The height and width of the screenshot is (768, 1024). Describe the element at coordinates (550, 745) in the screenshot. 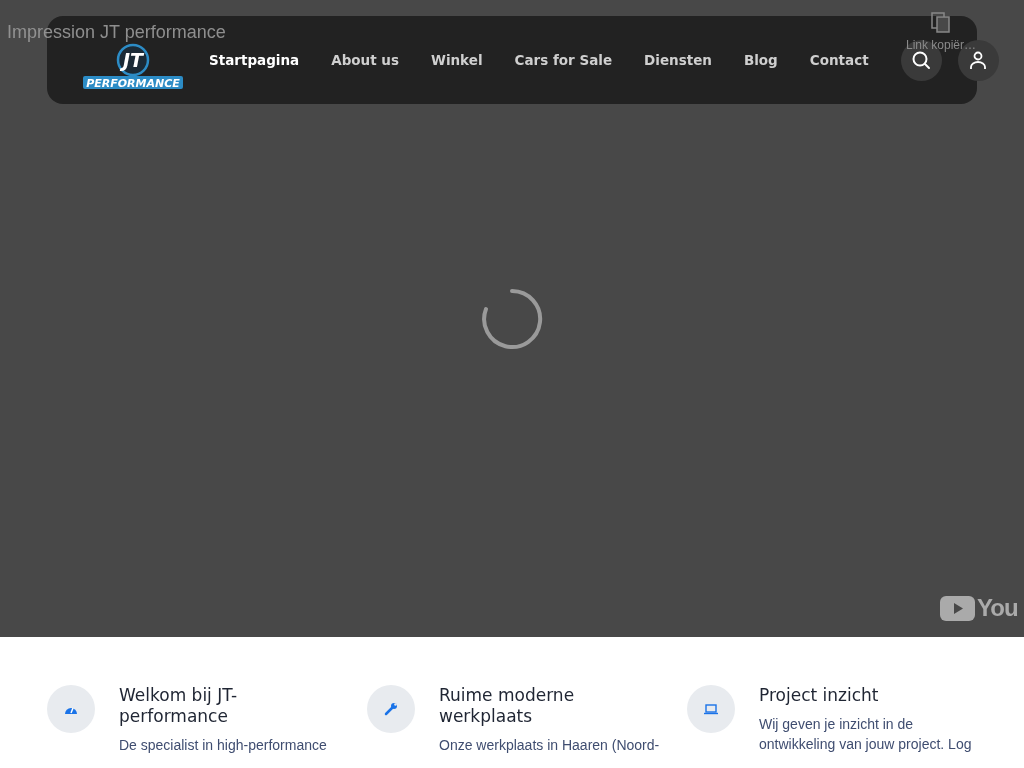

I see `feature-text: Onze werkplaats in Haaren (Noord-` at that location.